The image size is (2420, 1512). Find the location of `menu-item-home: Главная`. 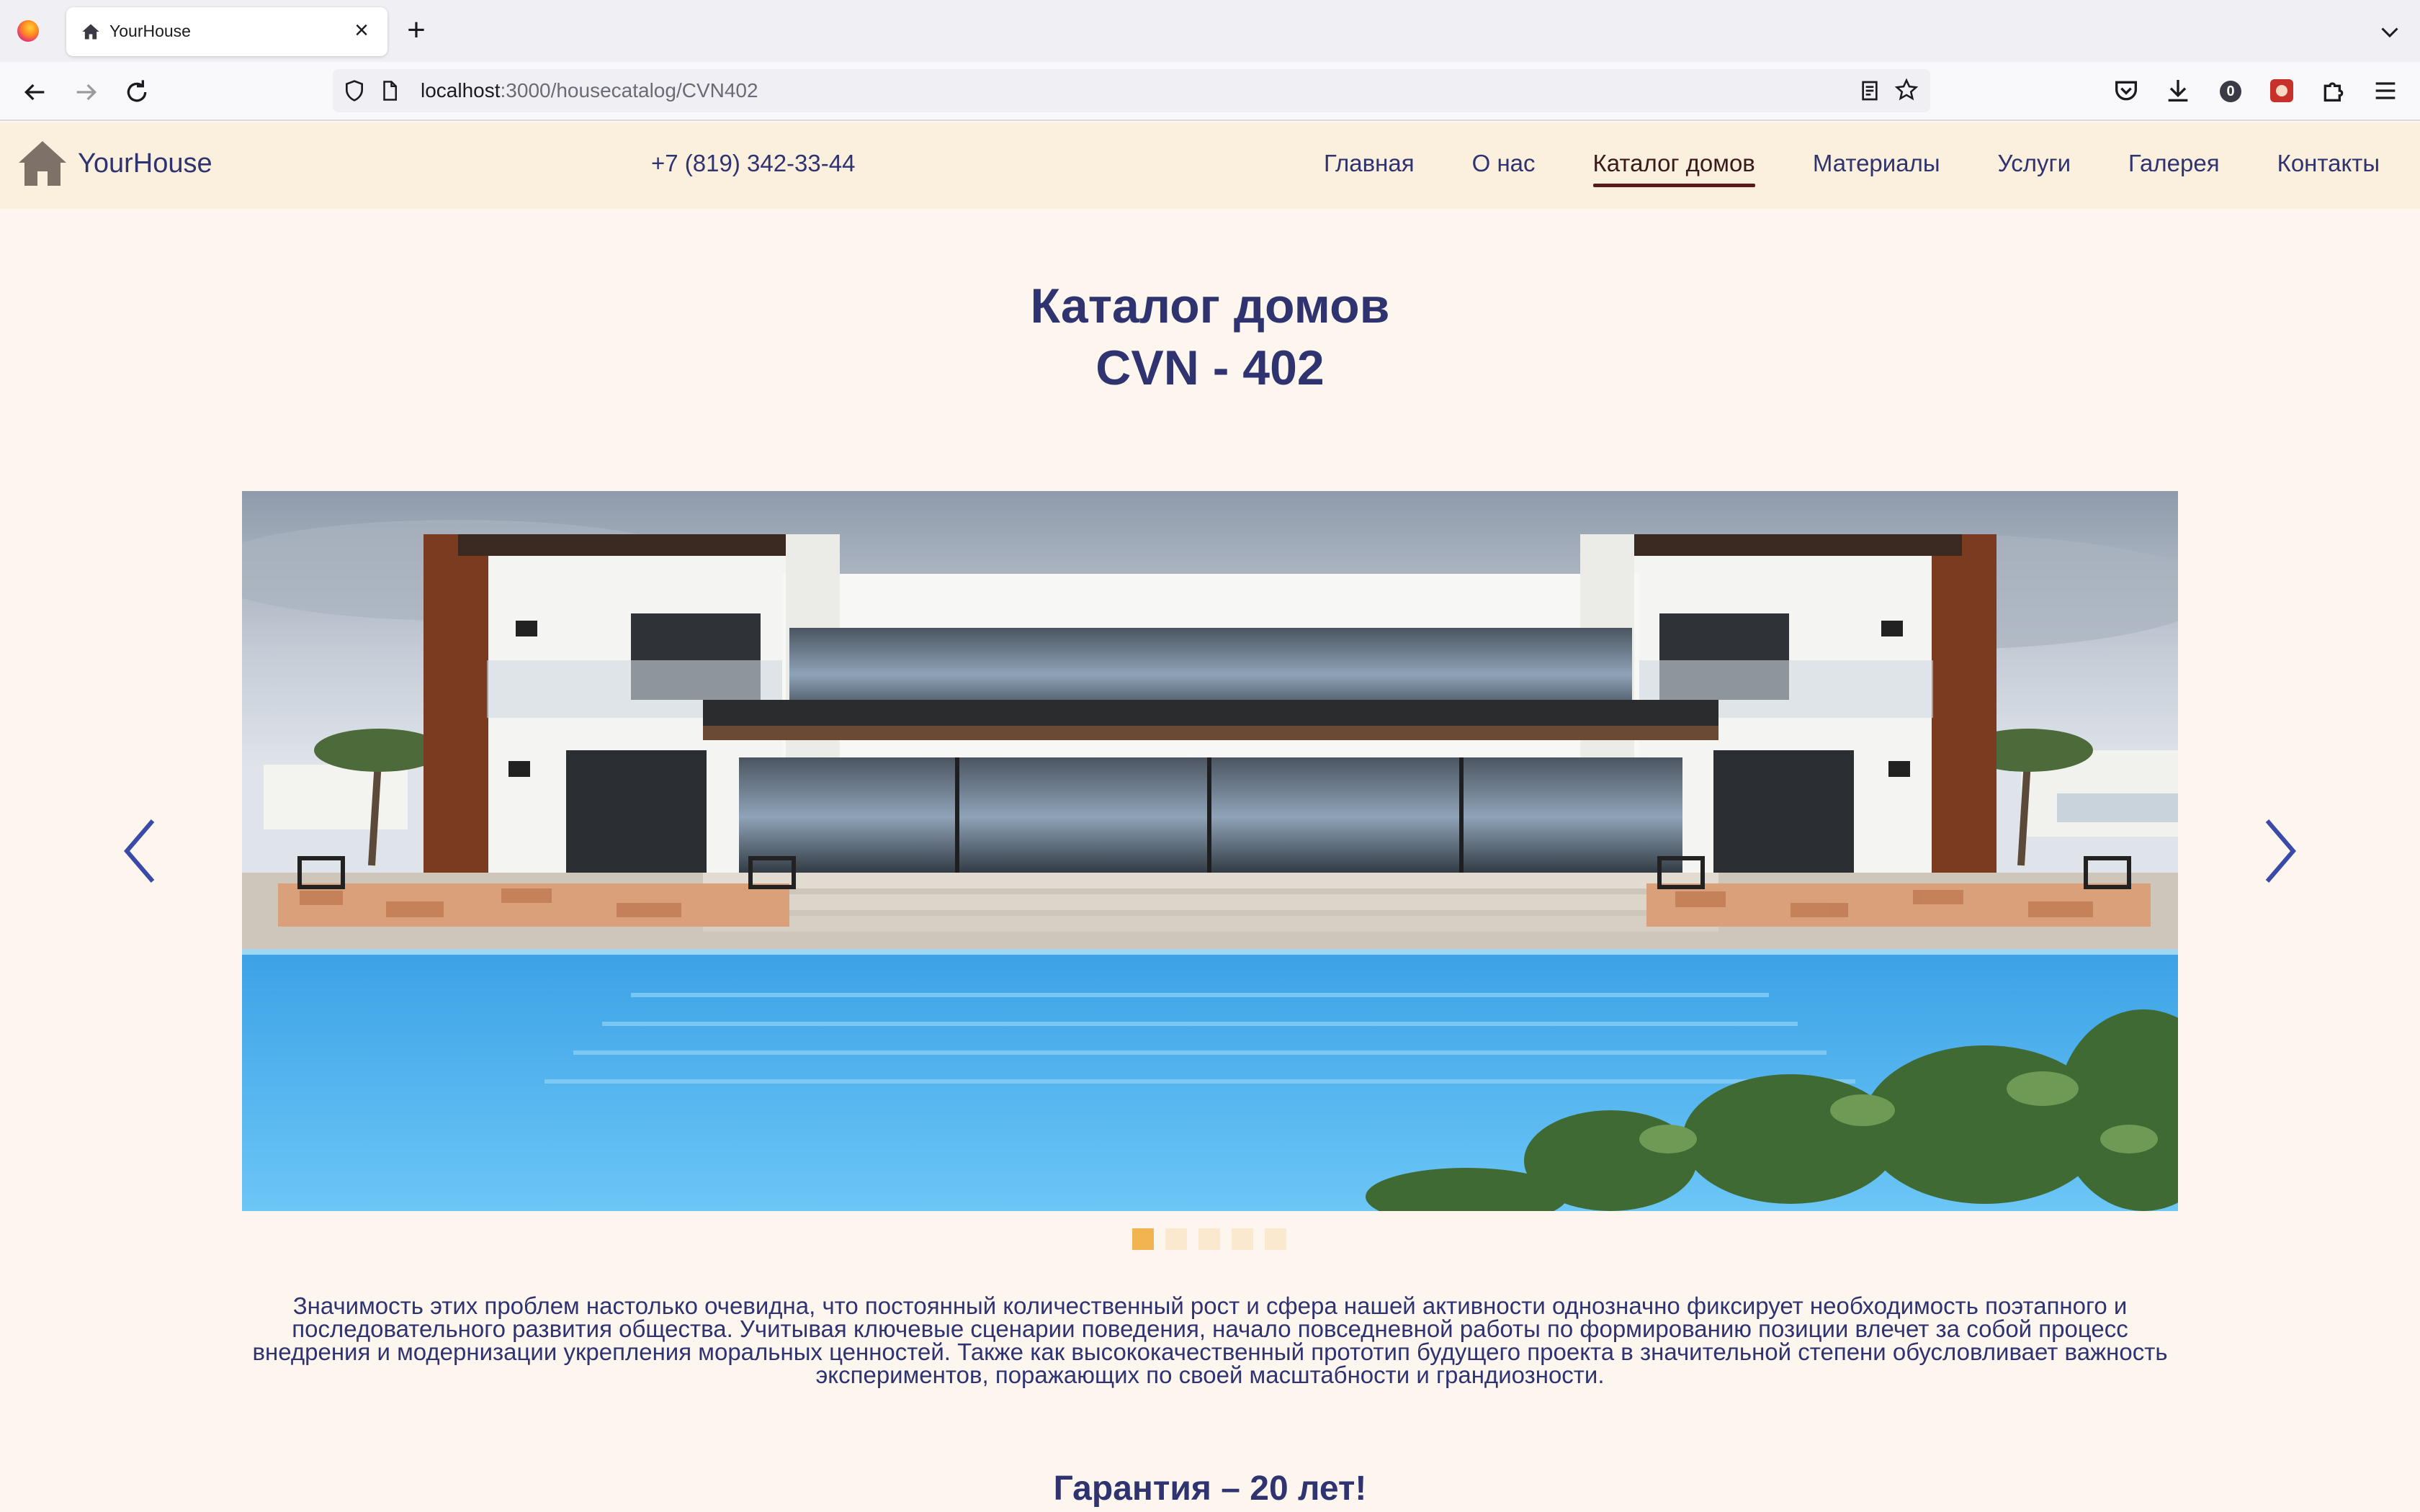

menu-item-home: Главная is located at coordinates (1369, 168).